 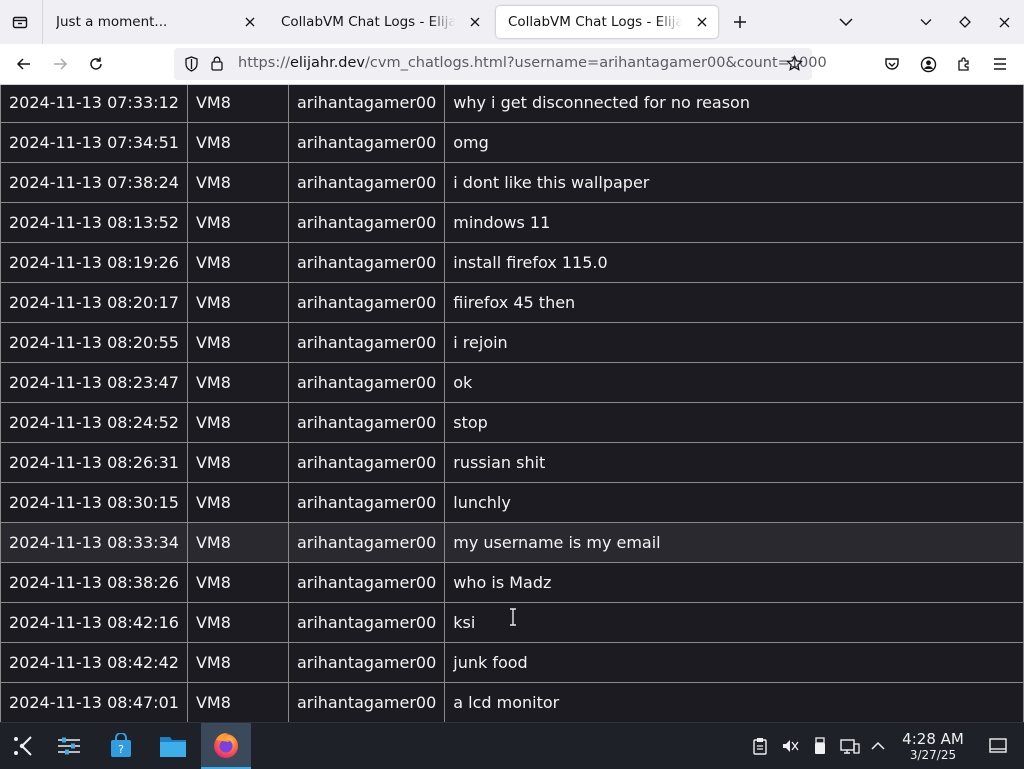 What do you see at coordinates (734, 462) in the screenshot?
I see `row-message: russian shit` at bounding box center [734, 462].